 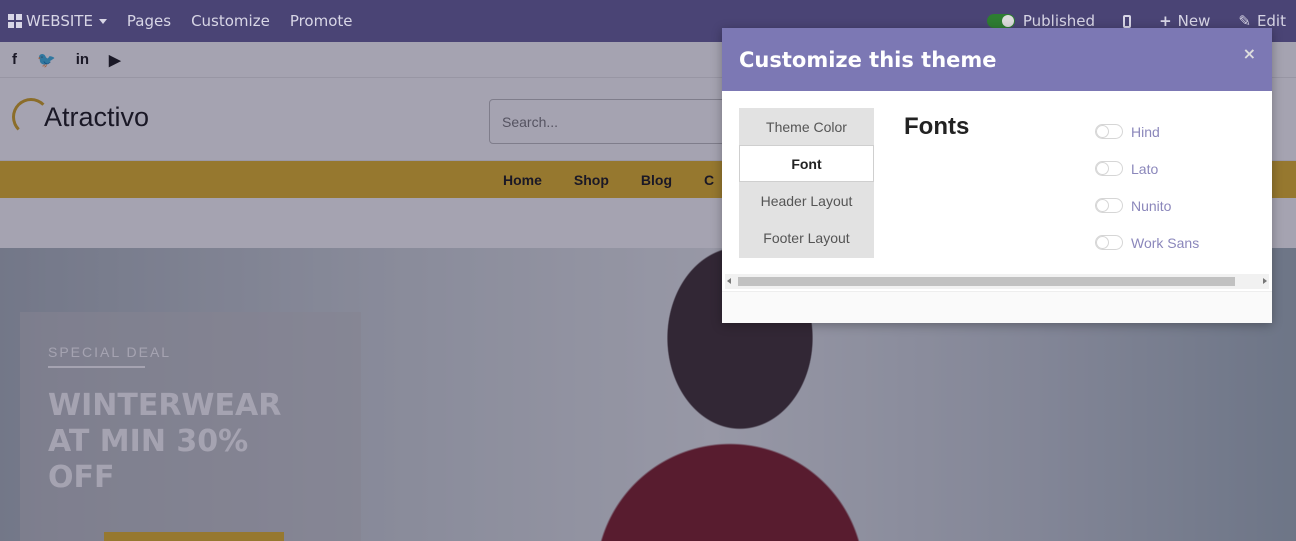 I want to click on caret-down-icon, so click(x=102, y=21).